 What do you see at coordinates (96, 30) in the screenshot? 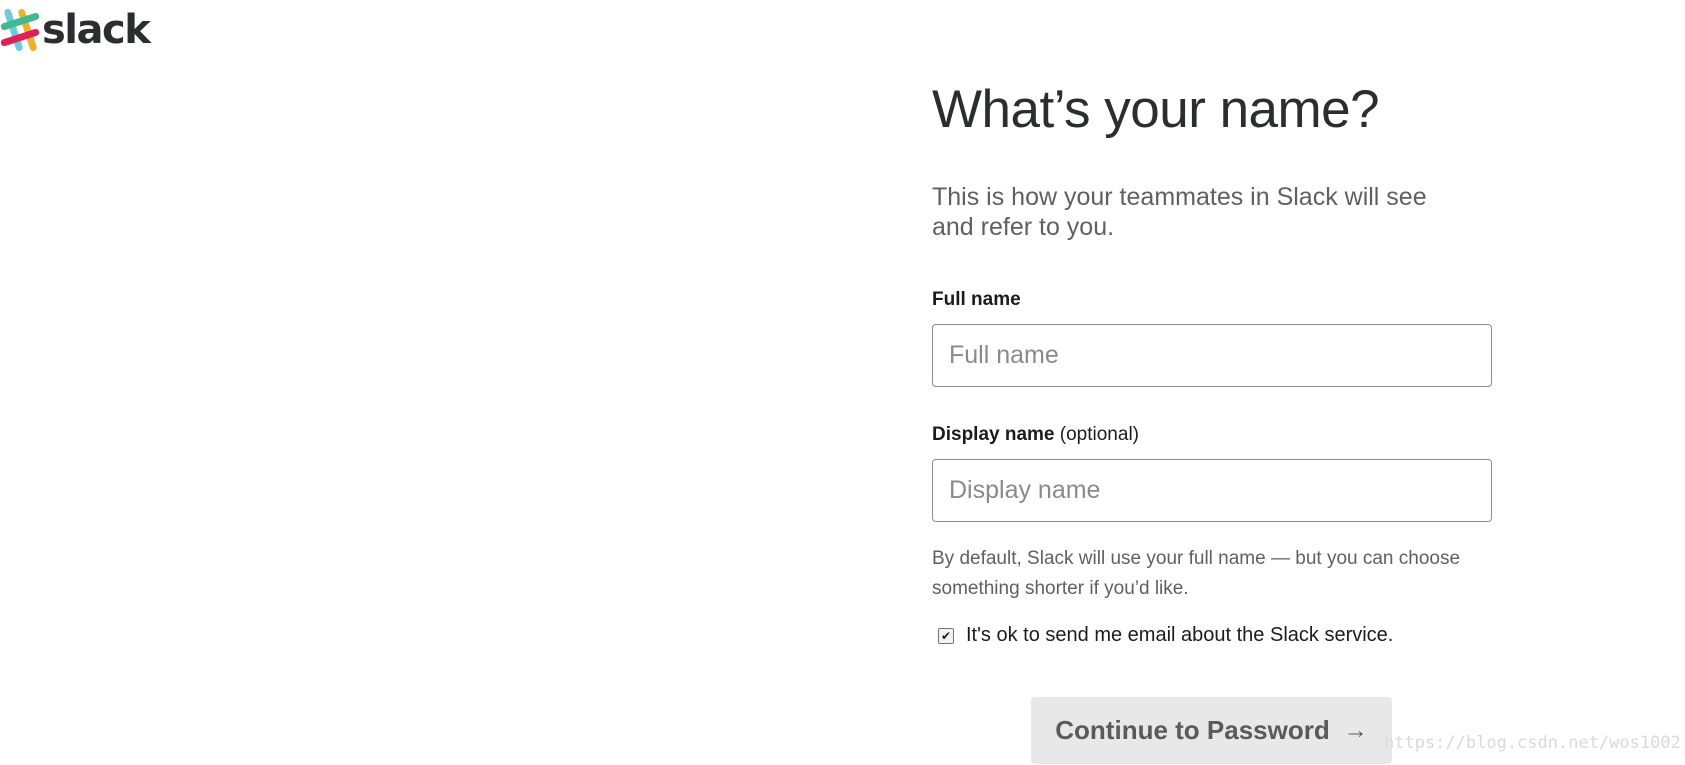
I see `slack-wordmark: slack` at bounding box center [96, 30].